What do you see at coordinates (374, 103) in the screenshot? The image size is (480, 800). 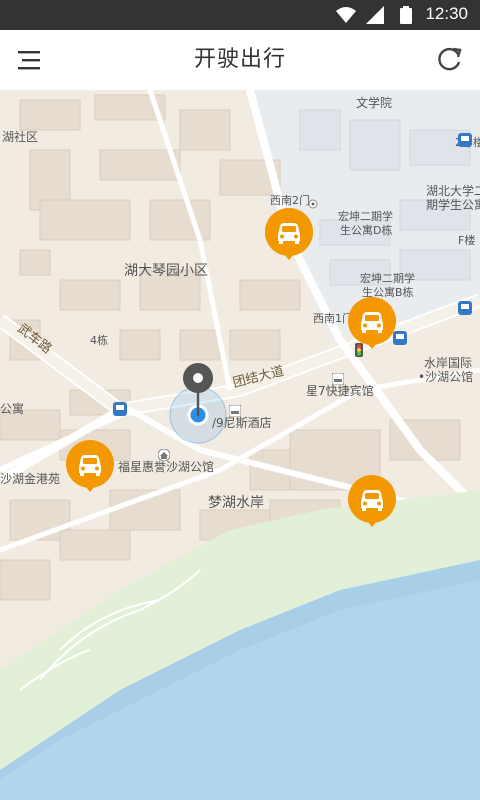 I see `map-label: 文学院` at bounding box center [374, 103].